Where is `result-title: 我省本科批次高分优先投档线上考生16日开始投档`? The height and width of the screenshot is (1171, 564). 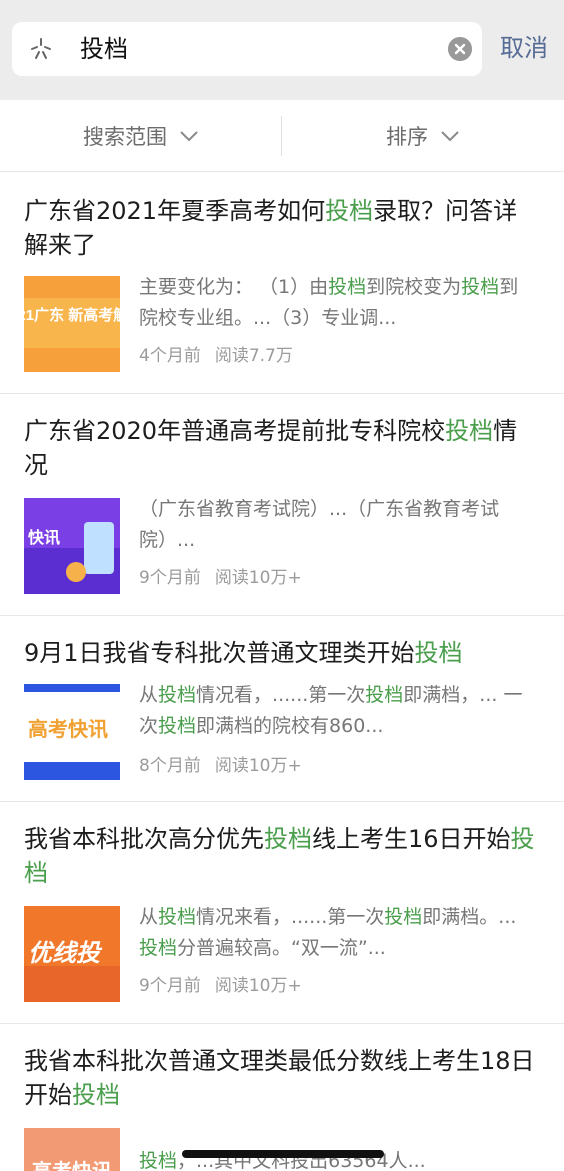
result-title: 我省本科批次高分优先投档线上考生16日开始投档 is located at coordinates (282, 856).